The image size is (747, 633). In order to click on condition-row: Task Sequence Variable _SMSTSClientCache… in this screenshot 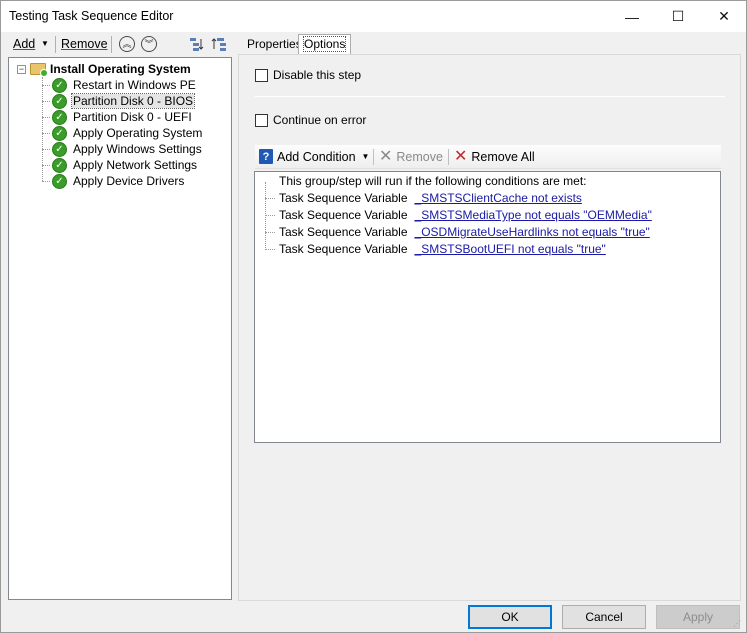, I will do `click(423, 198)`.